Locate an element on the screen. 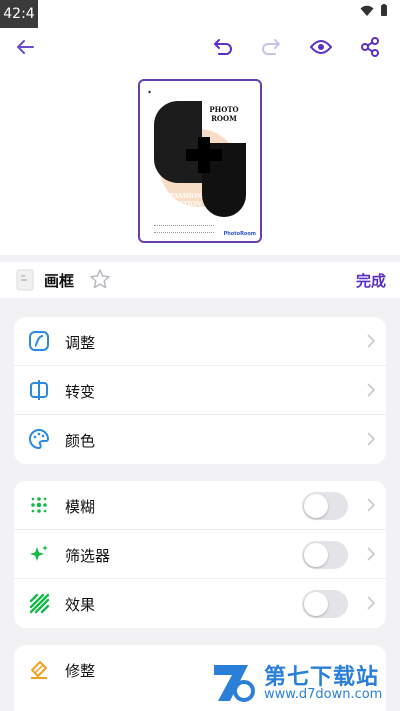 The width and height of the screenshot is (400, 711). redo-button is located at coordinates (271, 47).